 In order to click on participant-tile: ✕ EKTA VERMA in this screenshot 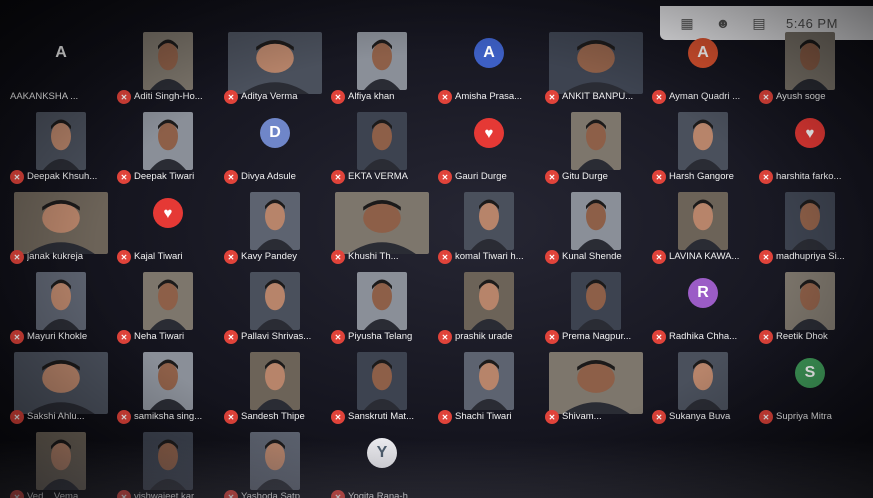, I will do `click(381, 147)`.